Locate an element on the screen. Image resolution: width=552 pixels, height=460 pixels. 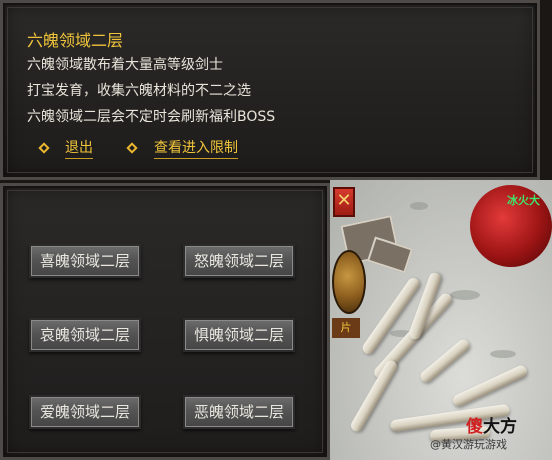
zone-title: 六魄领域二层 is located at coordinates (75, 40).